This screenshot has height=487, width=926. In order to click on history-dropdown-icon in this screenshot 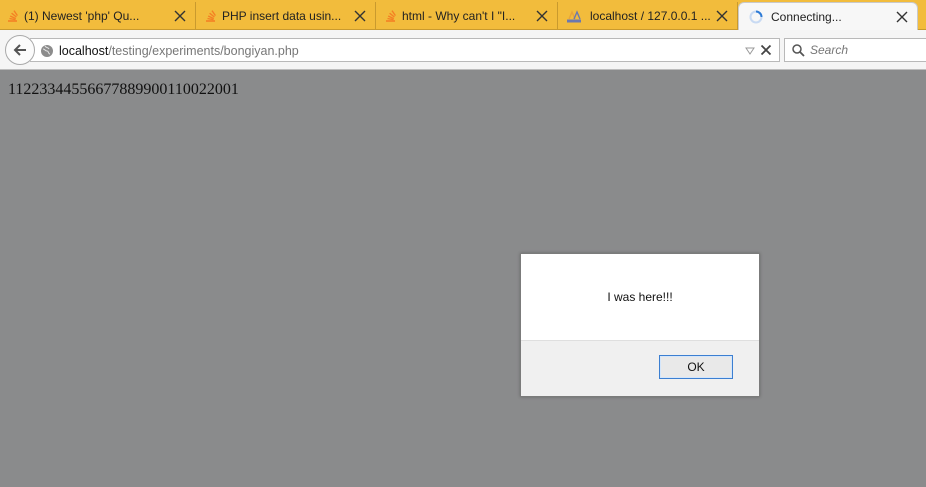, I will do `click(750, 51)`.